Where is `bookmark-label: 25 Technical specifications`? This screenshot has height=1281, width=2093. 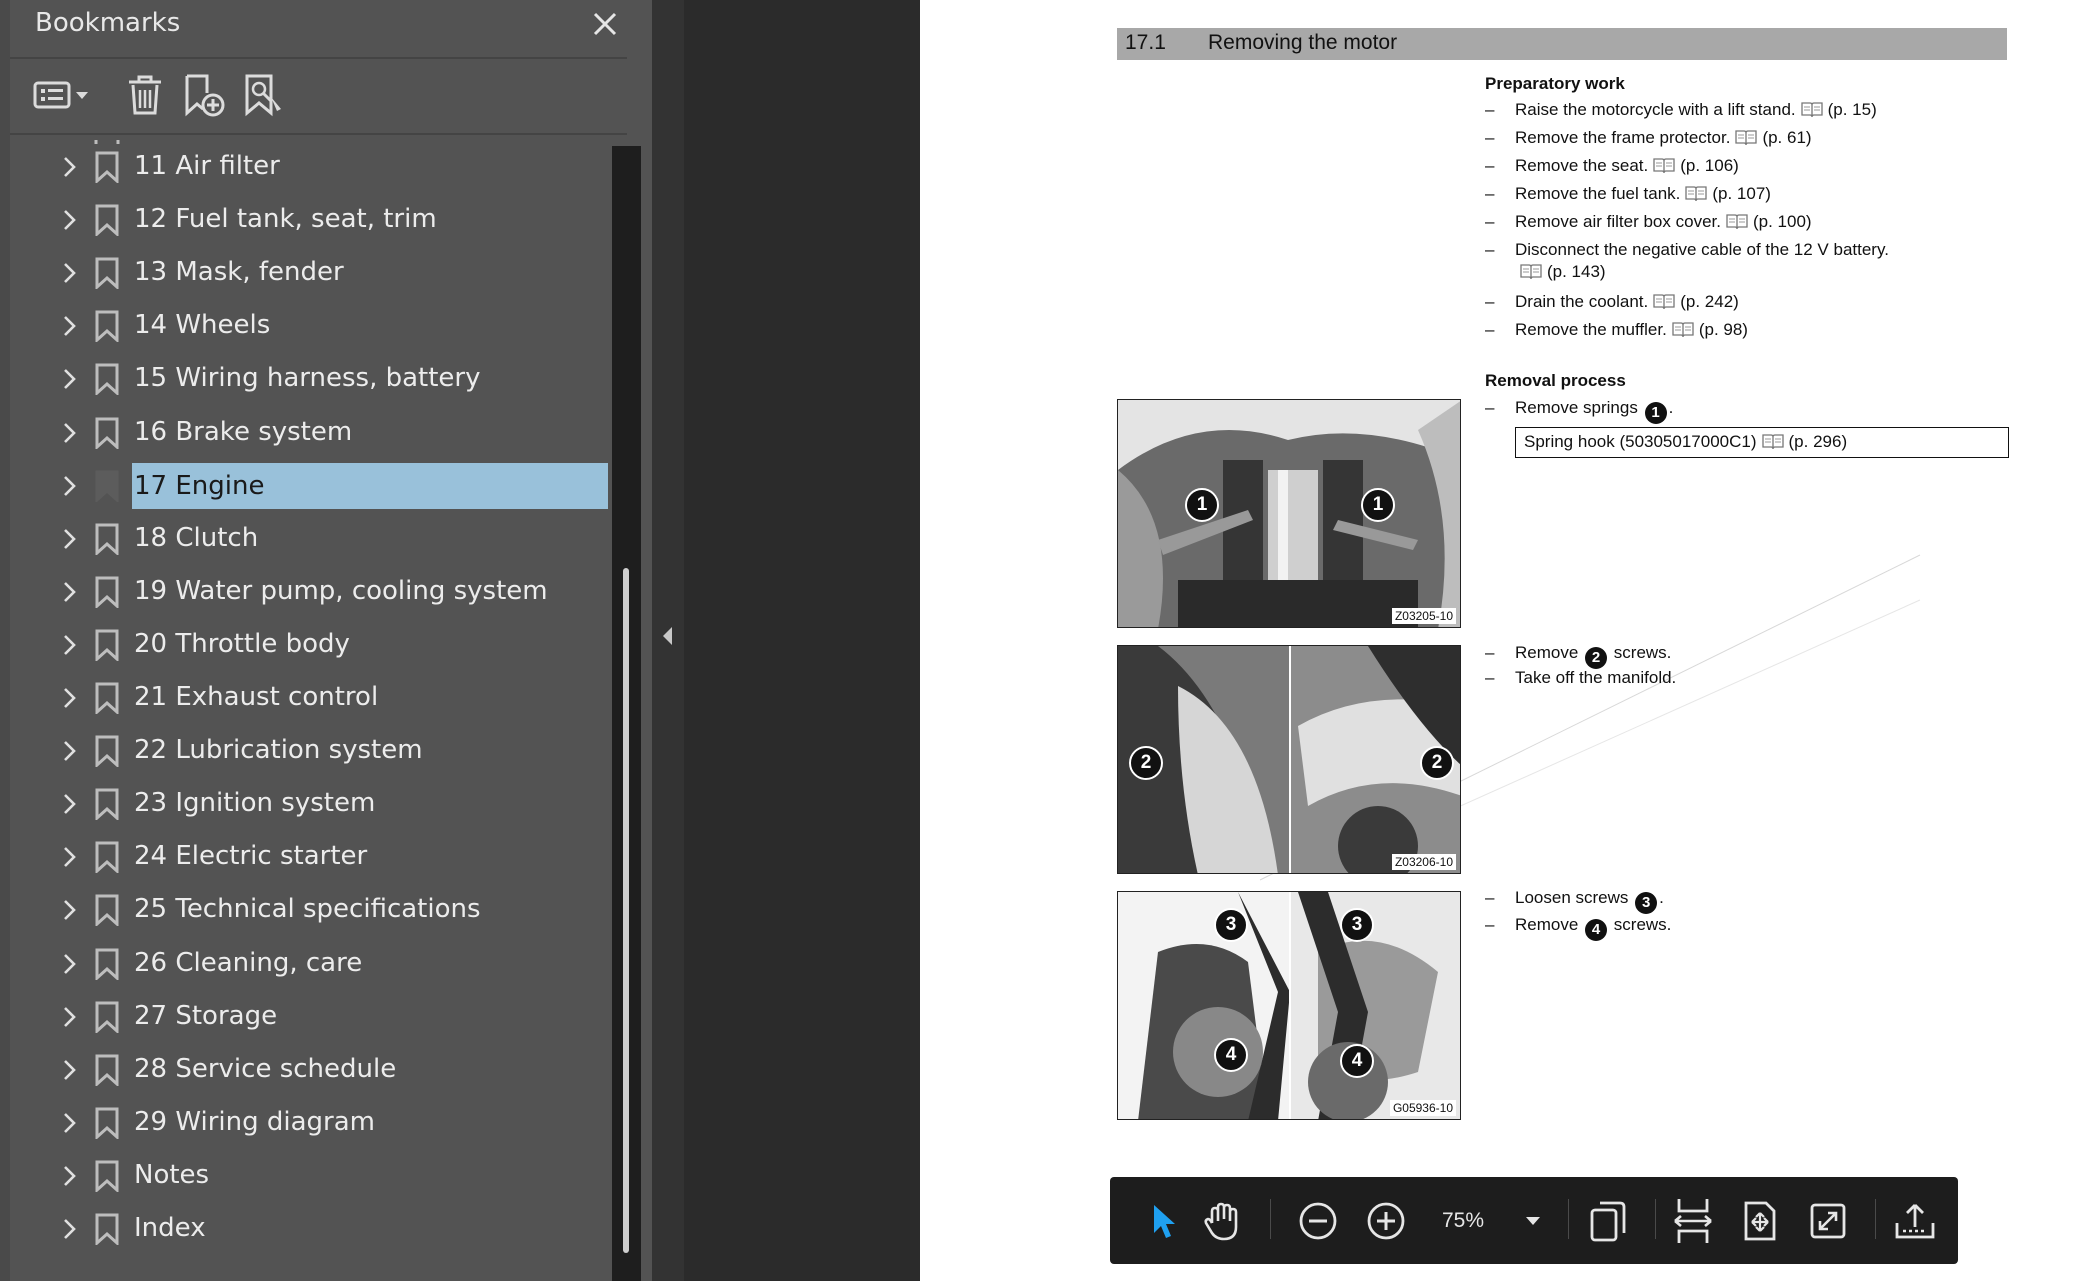
bookmark-label: 25 Technical specifications is located at coordinates (307, 909).